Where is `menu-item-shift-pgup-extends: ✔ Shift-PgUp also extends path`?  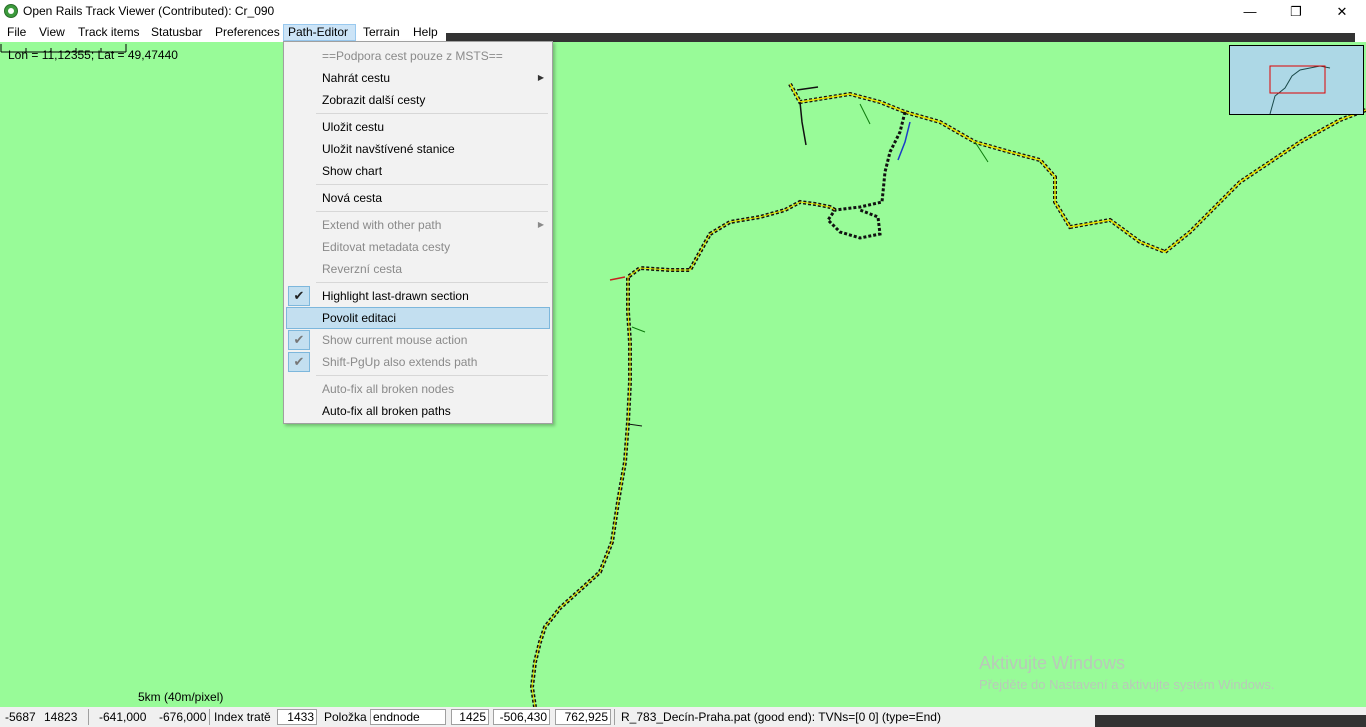
menu-item-shift-pgup-extends: ✔ Shift-PgUp also extends path is located at coordinates (418, 362).